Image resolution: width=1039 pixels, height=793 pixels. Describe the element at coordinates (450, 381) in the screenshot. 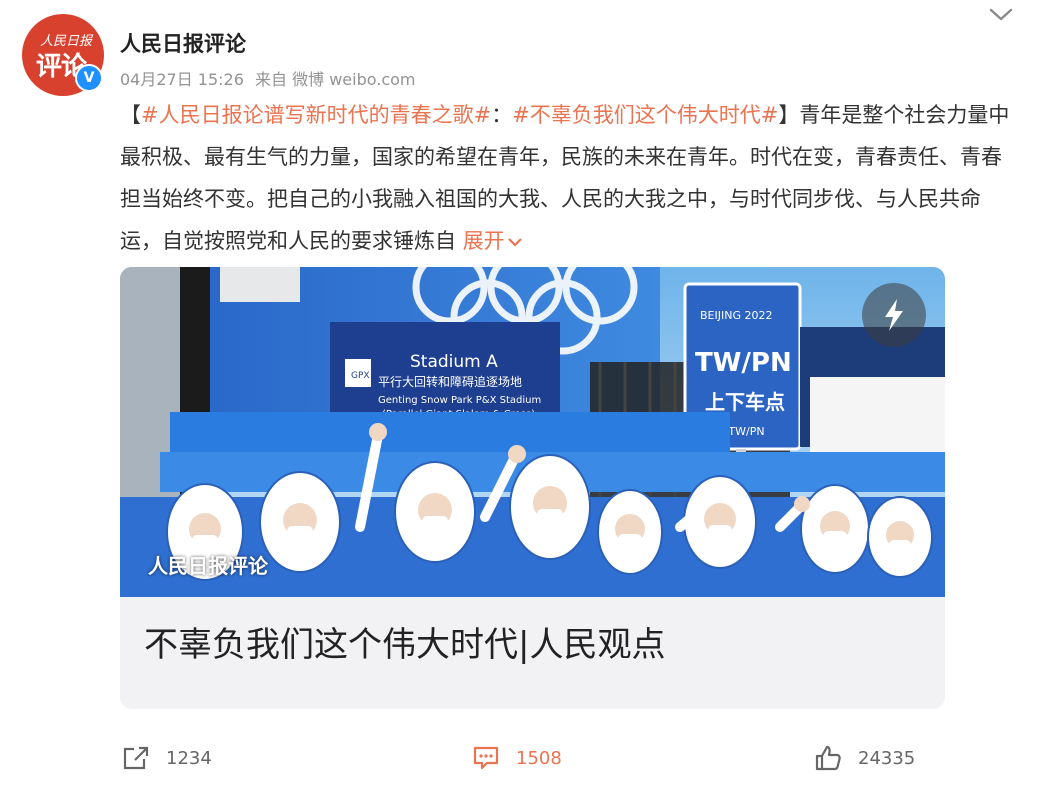

I see `sign-cn: 平行大回转和障碍追逐场地` at that location.